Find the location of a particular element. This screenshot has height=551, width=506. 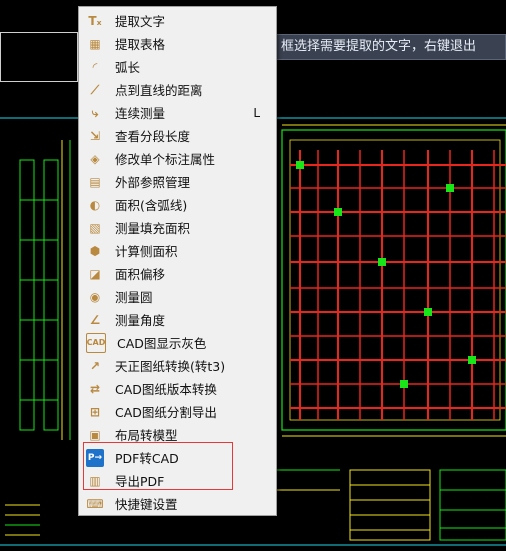

menu-item-3: ⟋ 点到直线的距离 is located at coordinates (177, 89).